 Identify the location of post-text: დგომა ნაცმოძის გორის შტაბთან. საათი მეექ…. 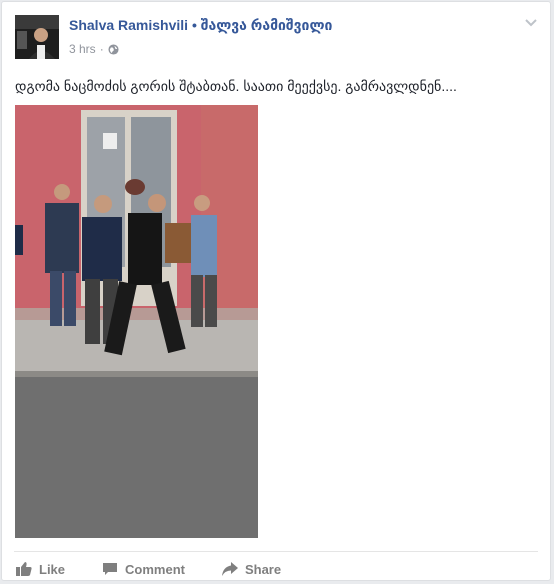
(236, 86).